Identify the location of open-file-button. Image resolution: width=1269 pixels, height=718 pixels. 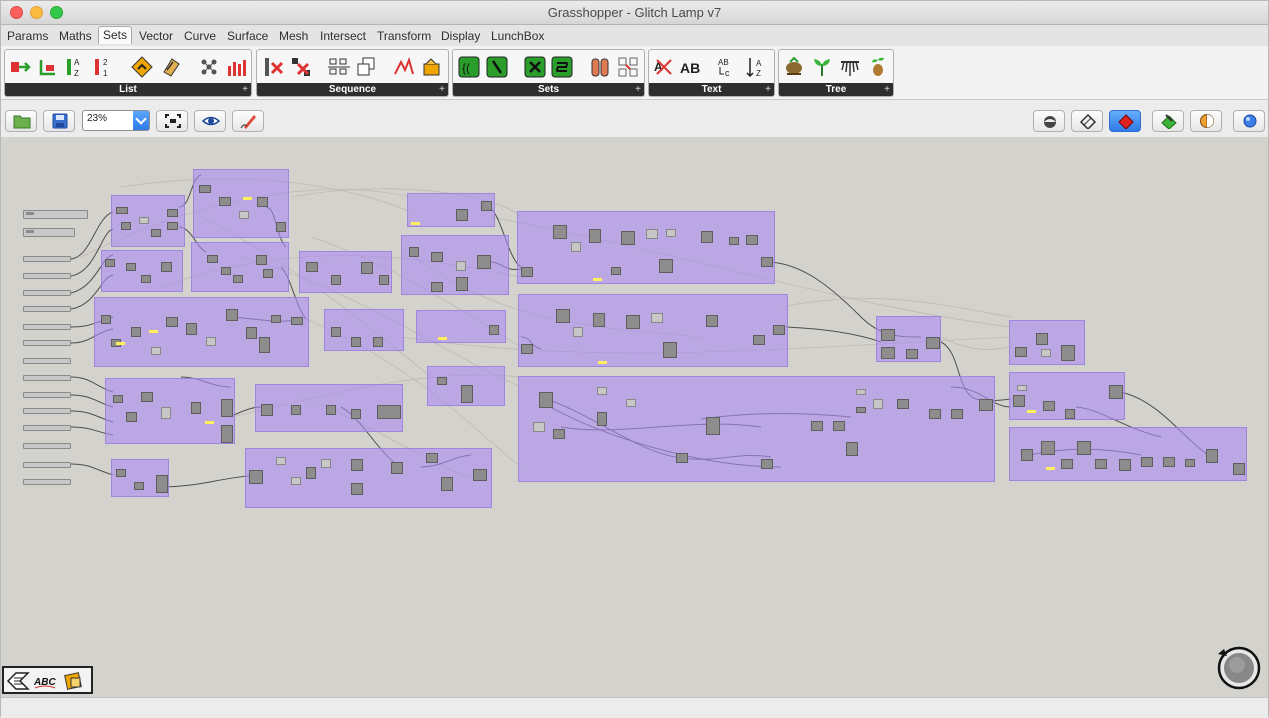
(21, 121).